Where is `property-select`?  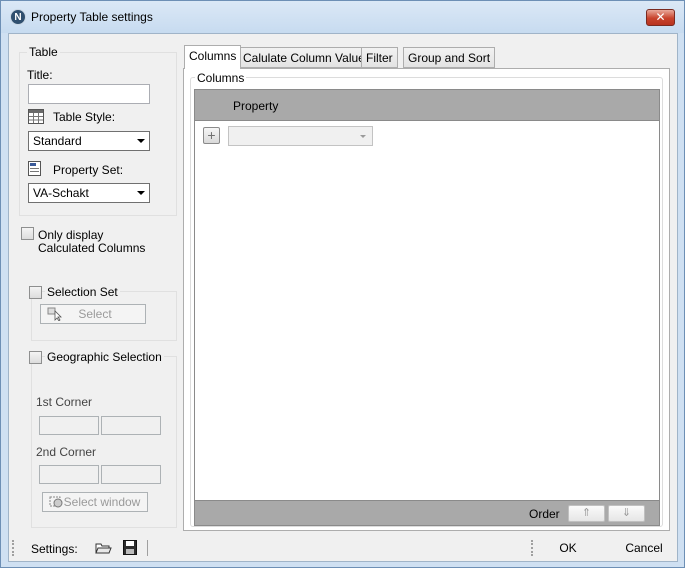 property-select is located at coordinates (300, 136).